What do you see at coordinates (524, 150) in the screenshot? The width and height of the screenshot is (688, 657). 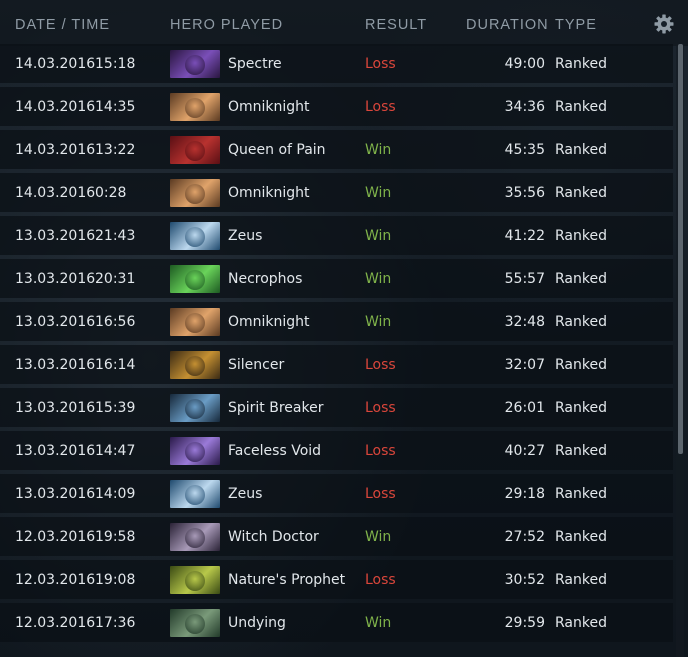 I see `match-duration: 45:35` at bounding box center [524, 150].